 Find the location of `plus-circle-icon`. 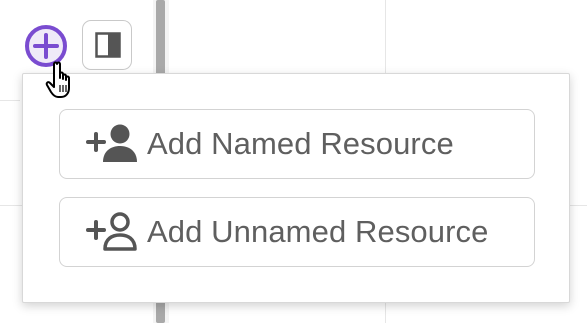

plus-circle-icon is located at coordinates (46, 46).